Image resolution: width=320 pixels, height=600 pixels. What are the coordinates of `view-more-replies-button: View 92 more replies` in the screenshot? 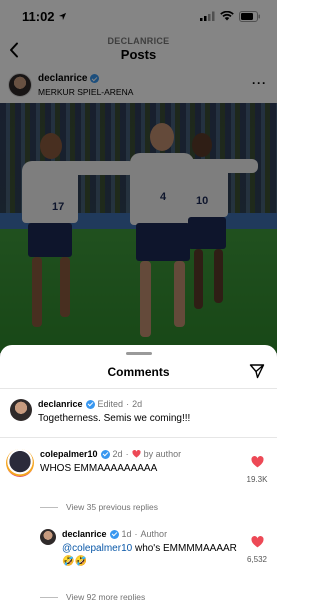 It's located at (92, 596).